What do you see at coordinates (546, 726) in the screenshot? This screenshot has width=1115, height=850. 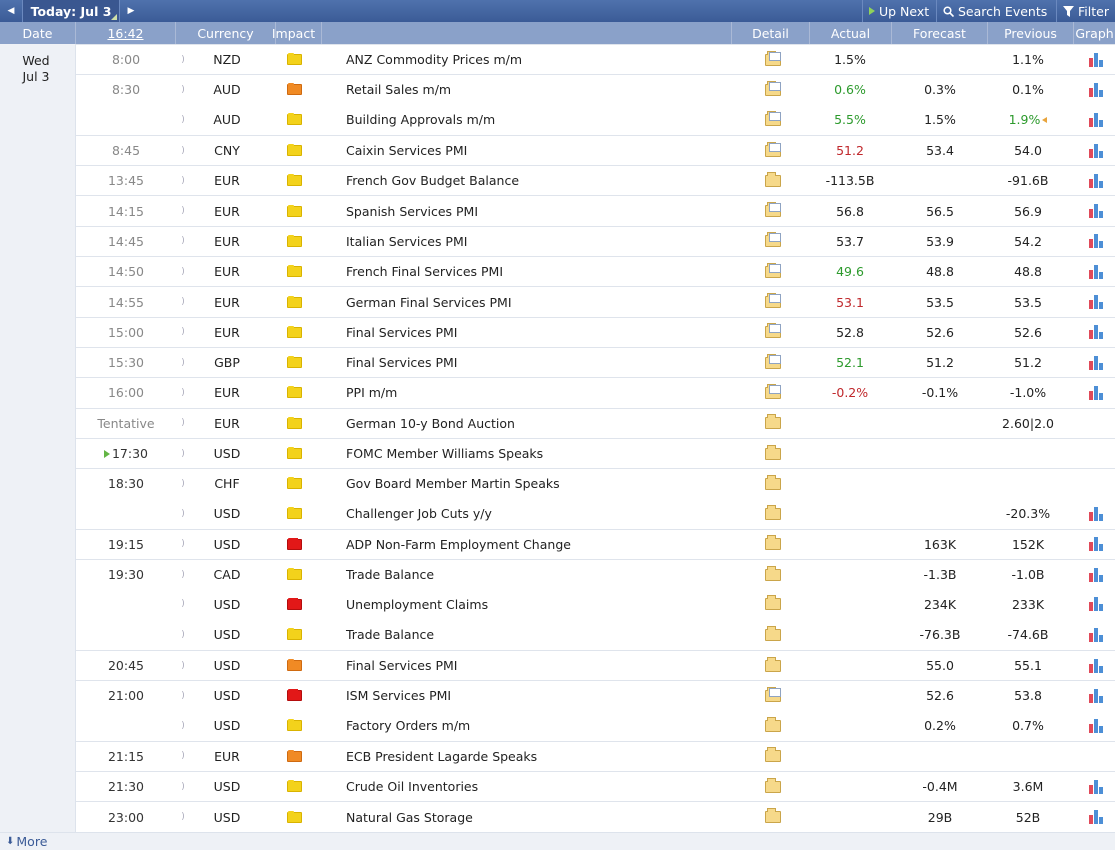 I see `event-title: Factory Orders m/m` at bounding box center [546, 726].